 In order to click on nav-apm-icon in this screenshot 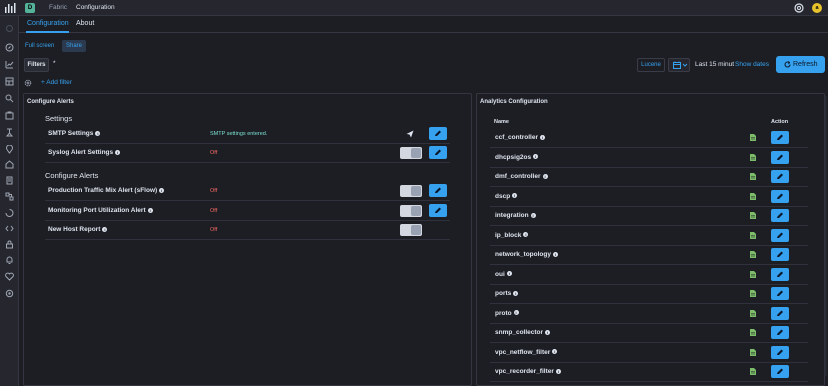, I will do `click(9, 196)`.